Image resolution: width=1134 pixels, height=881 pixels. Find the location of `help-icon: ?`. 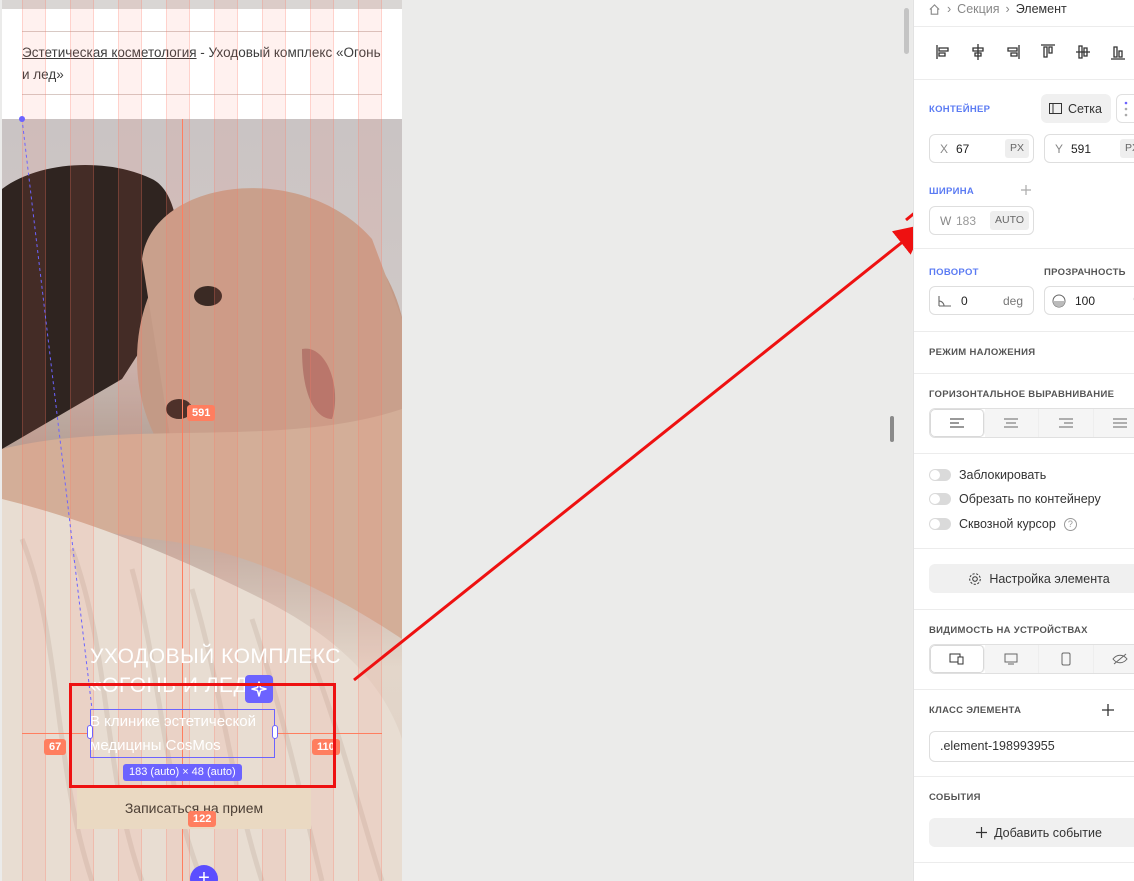

help-icon: ? is located at coordinates (1070, 524).